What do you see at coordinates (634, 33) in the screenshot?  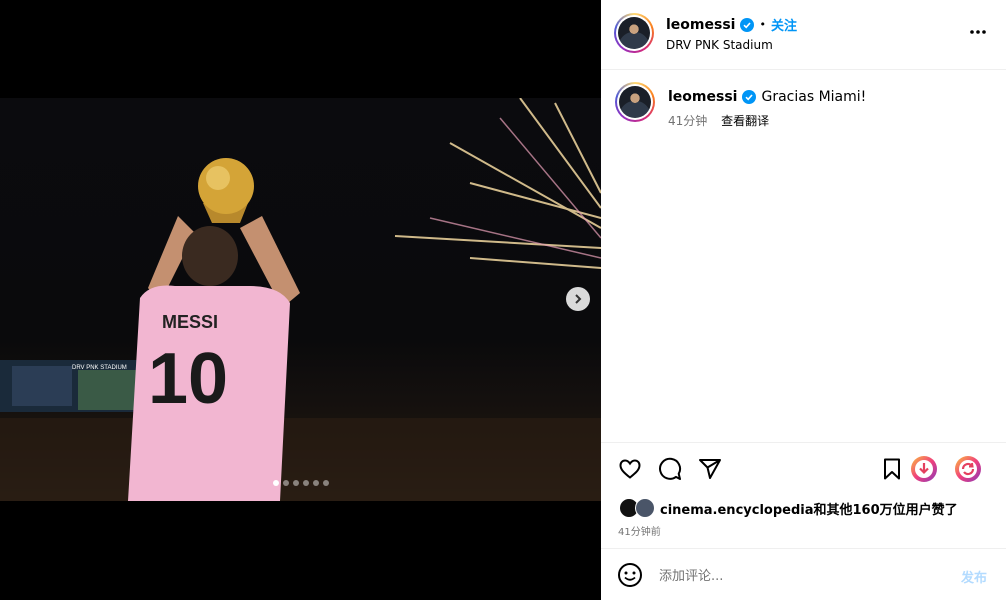 I see `avatar` at bounding box center [634, 33].